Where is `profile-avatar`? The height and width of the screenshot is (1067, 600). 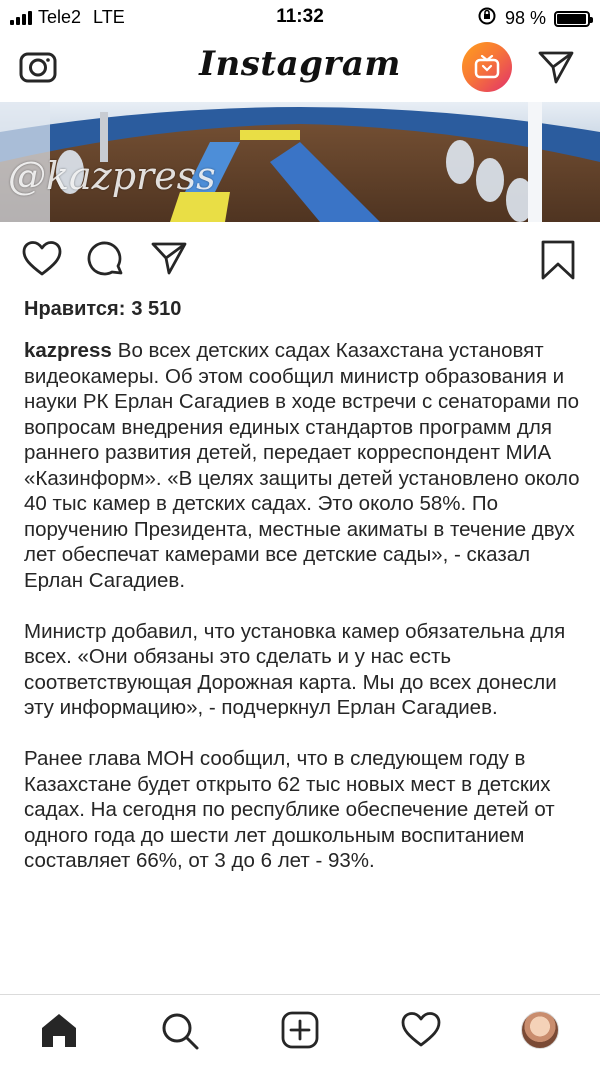 profile-avatar is located at coordinates (540, 1030).